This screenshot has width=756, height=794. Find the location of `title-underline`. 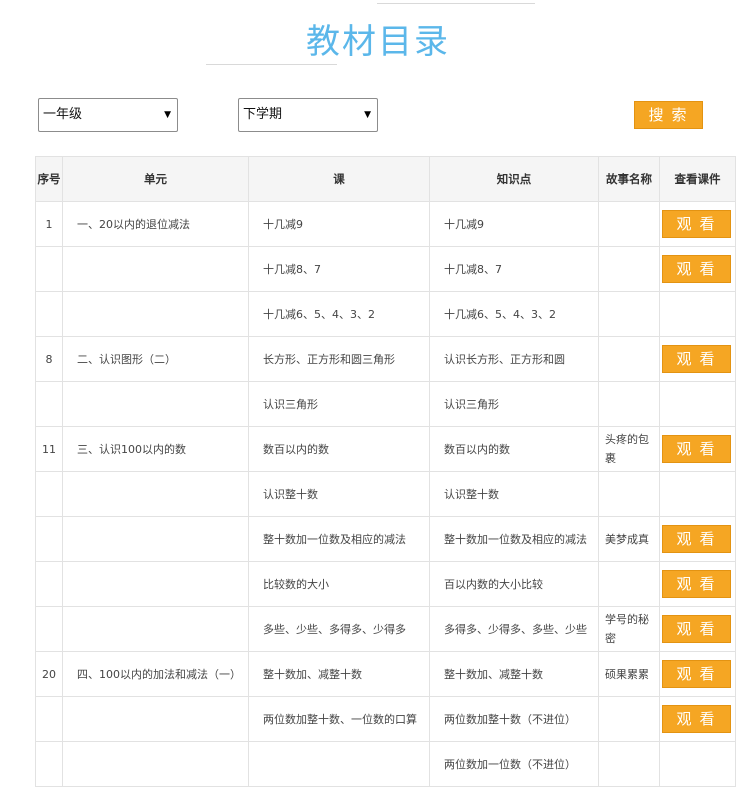

title-underline is located at coordinates (271, 64).